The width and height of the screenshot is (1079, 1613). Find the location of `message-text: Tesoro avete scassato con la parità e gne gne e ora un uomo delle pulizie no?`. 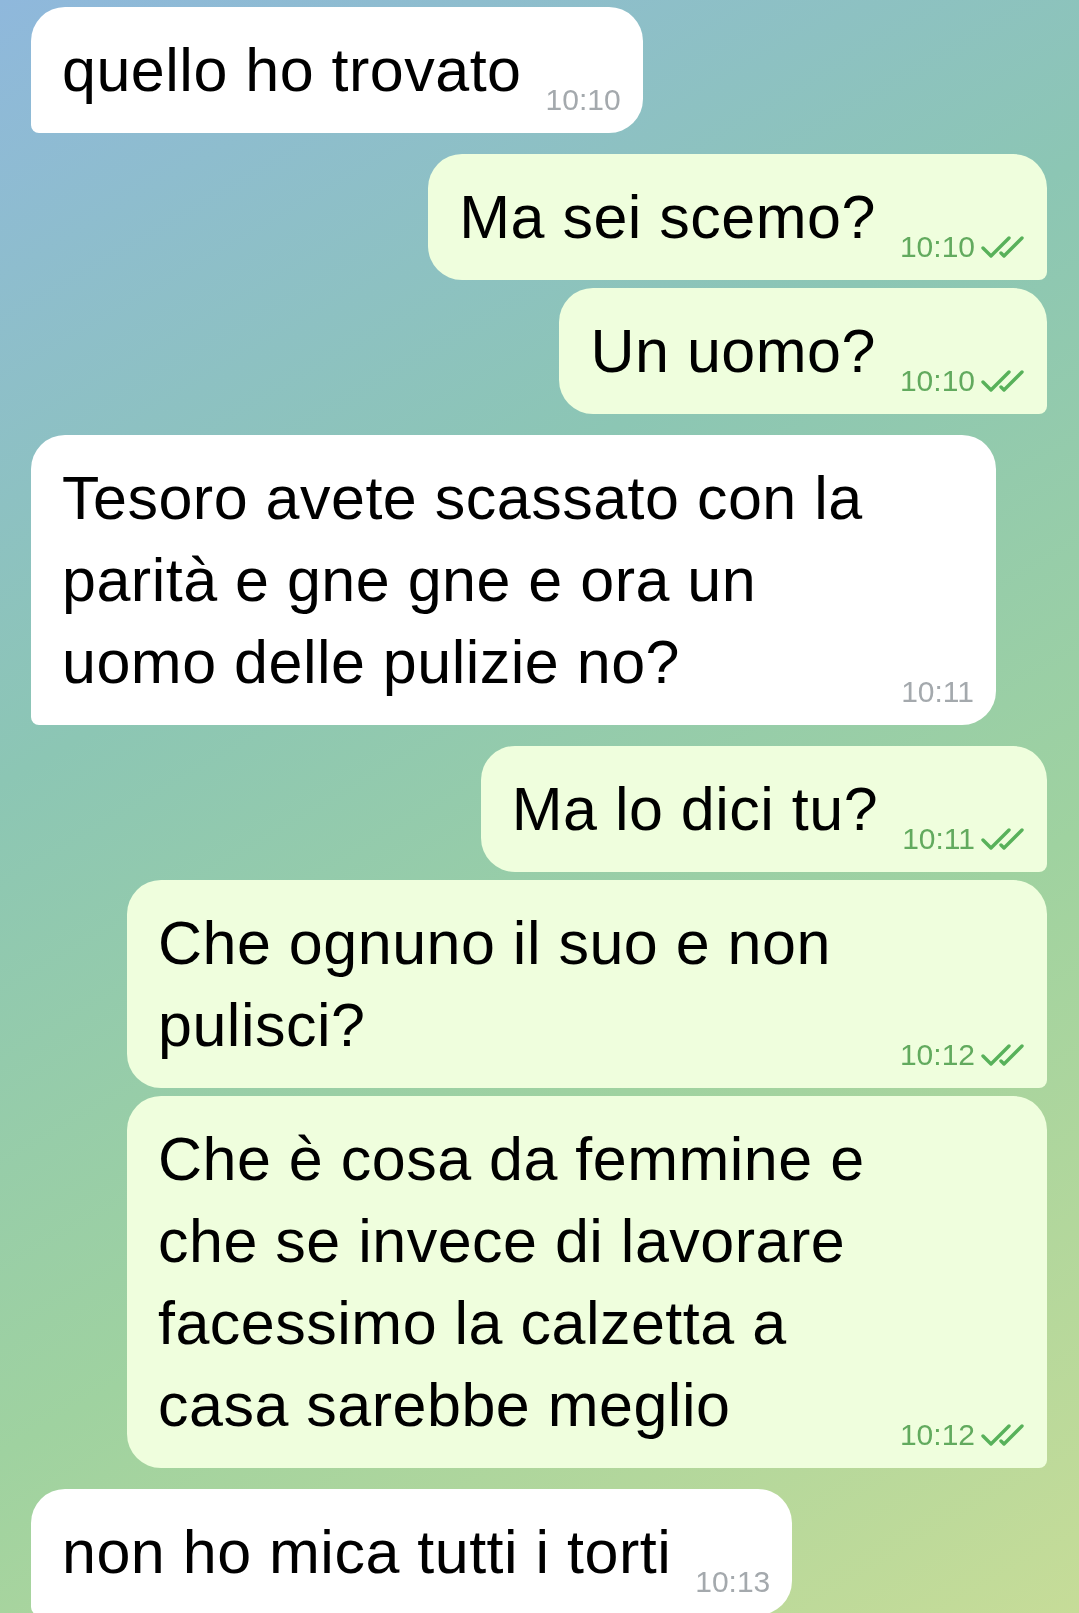

message-text: Tesoro avete scassato con la parità e gne gne e ora un uomo delle pulizie no? is located at coordinates (463, 580).